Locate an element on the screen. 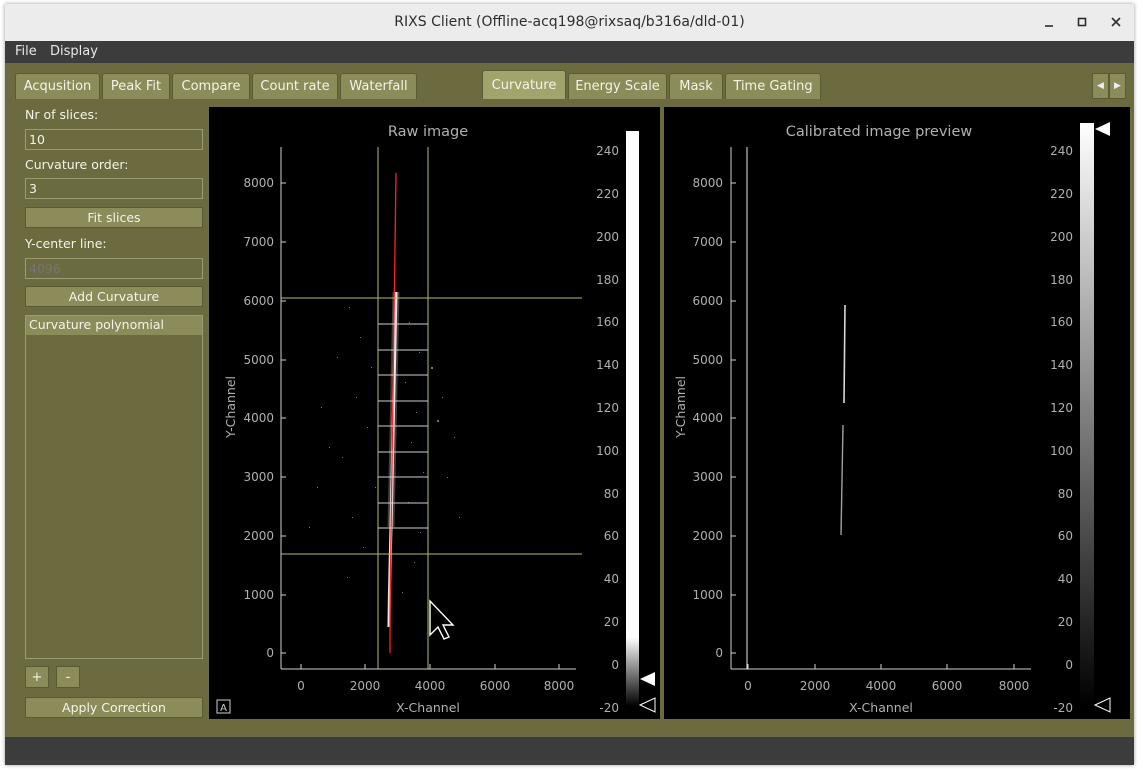 The height and width of the screenshot is (771, 1143). raw-cbar-tick: 140 is located at coordinates (607, 365).